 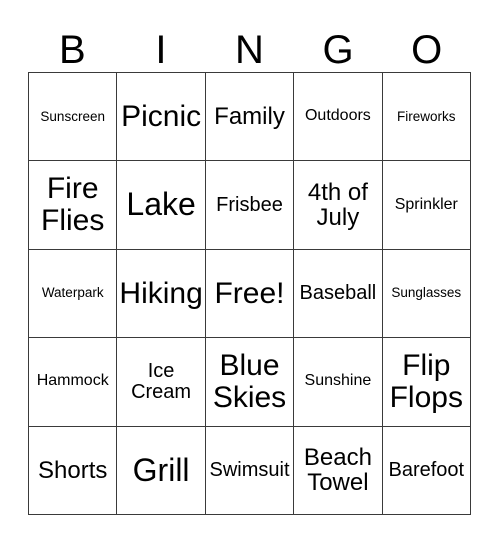 I want to click on bingo-cell-label: Ice Cream, so click(x=161, y=381).